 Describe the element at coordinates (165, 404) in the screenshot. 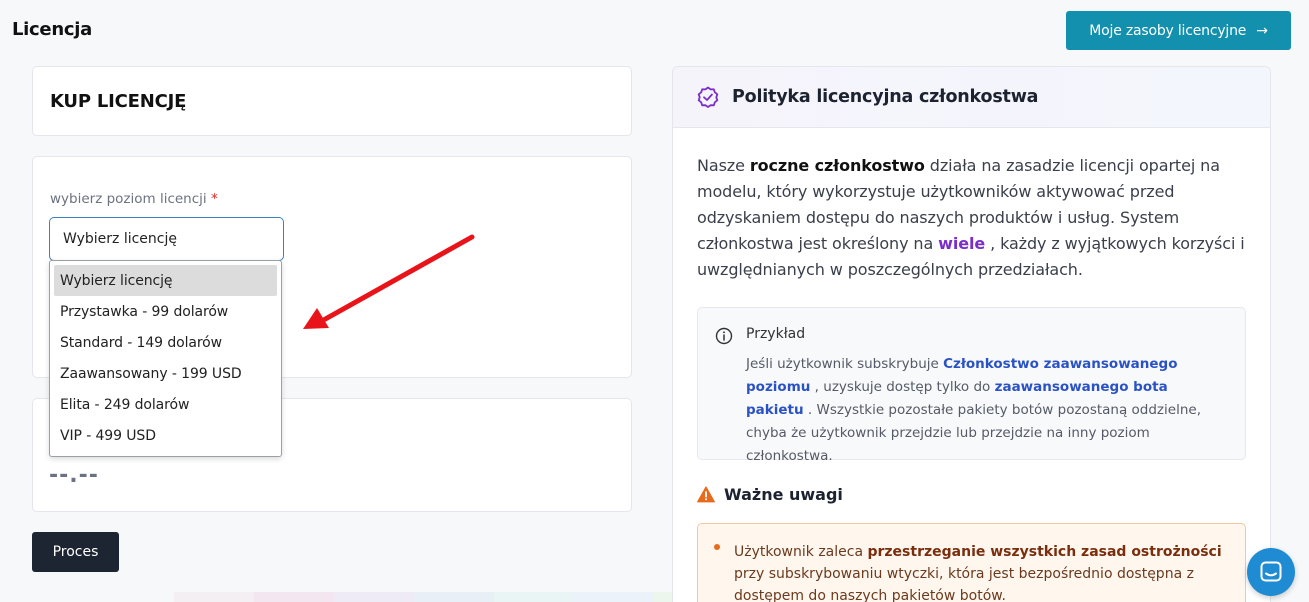

I see `license-option: Elita - 249 dolarów` at that location.